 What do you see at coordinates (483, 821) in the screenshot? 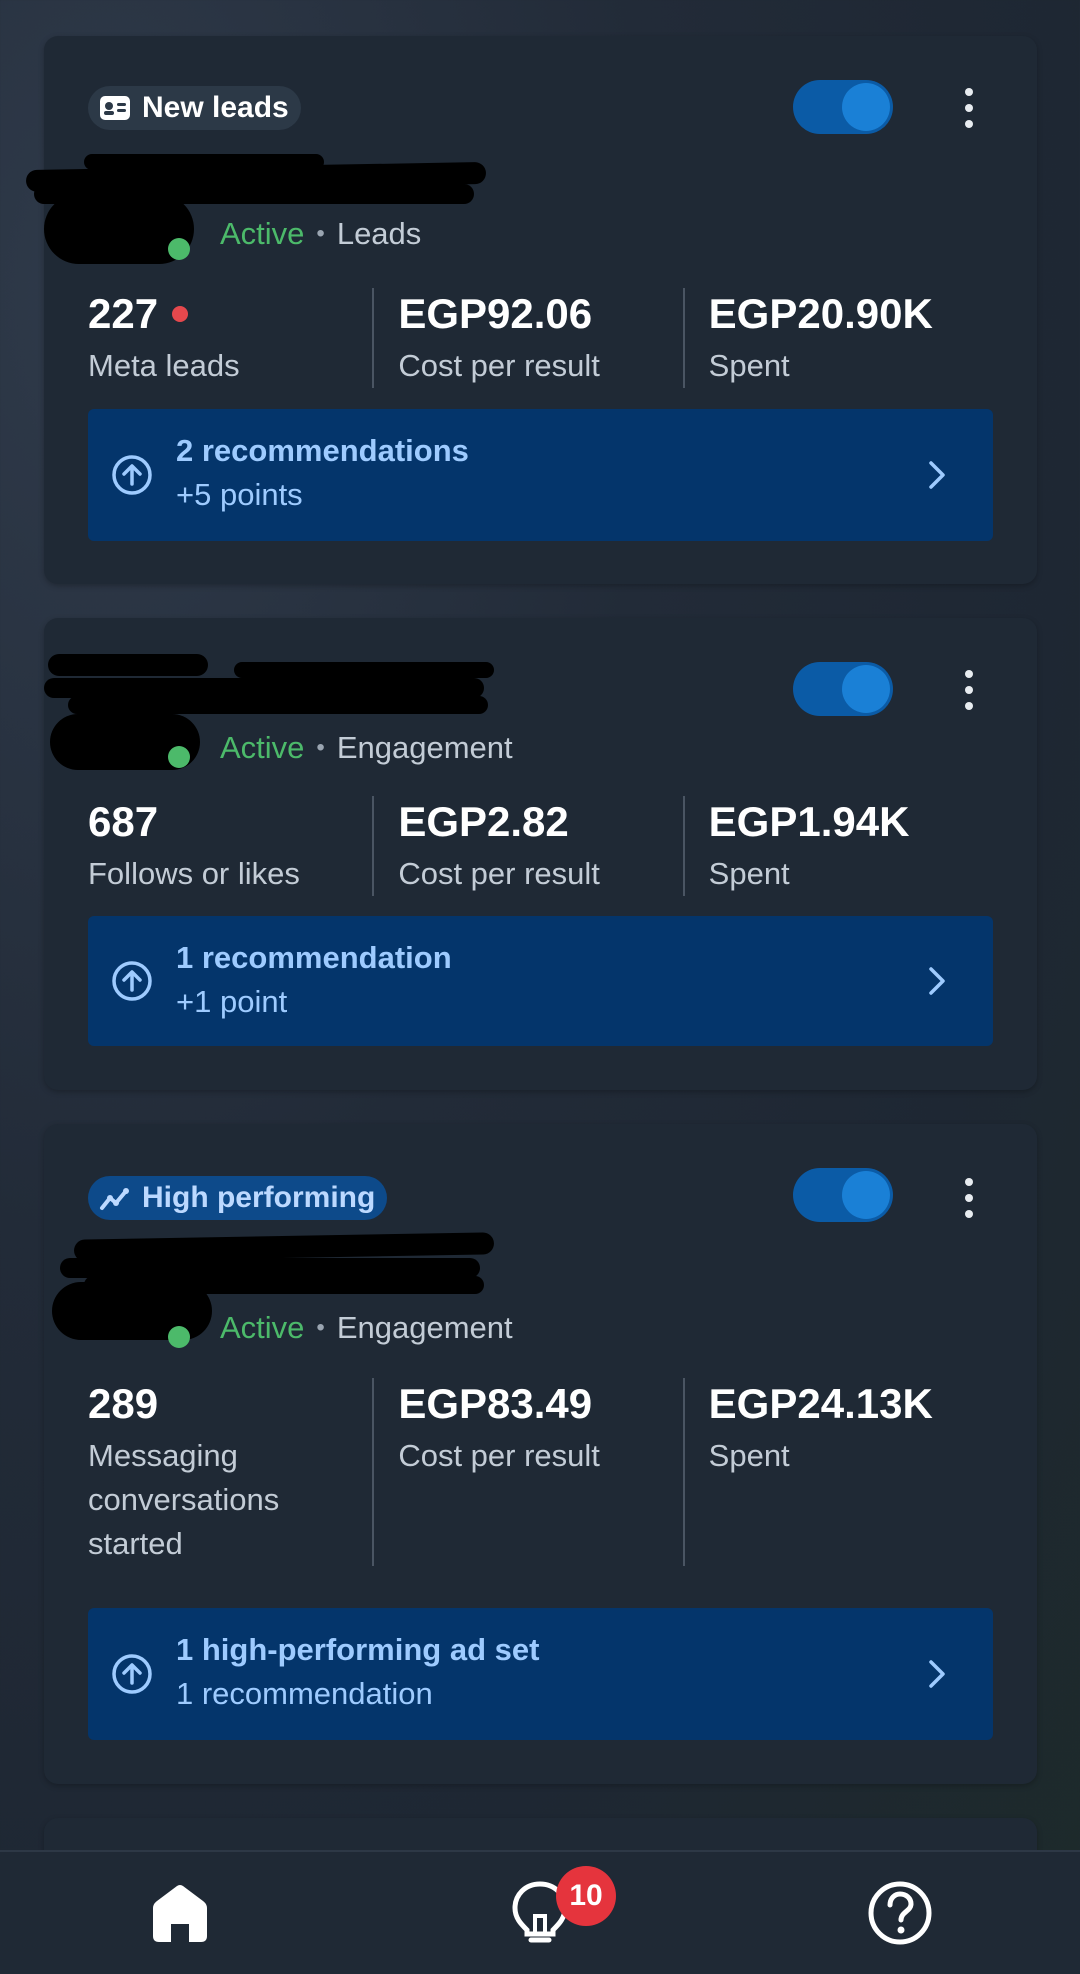
I see `metric-value: EGP2.82` at bounding box center [483, 821].